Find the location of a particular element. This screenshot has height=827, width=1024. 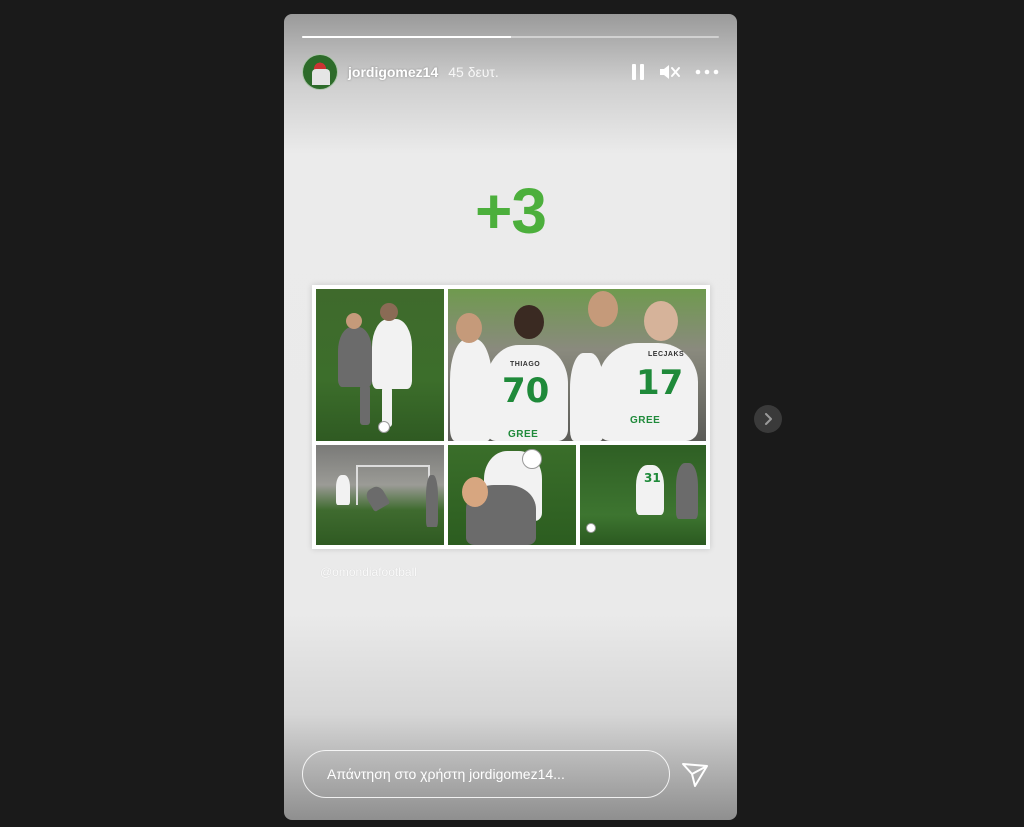

chevron-right-icon is located at coordinates (768, 419).